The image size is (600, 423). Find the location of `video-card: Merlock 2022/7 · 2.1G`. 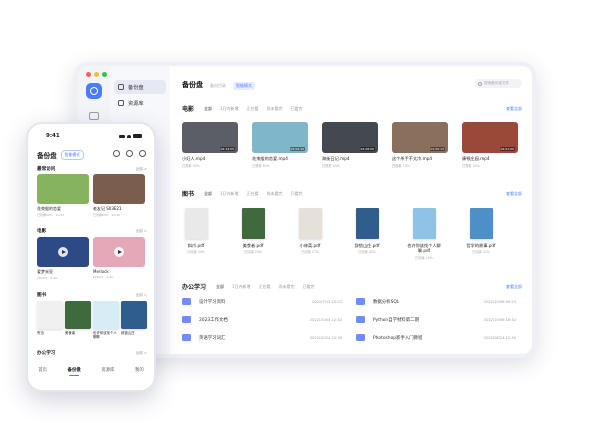

video-card: Merlock 2022/7 · 2.1G is located at coordinates (119, 258).